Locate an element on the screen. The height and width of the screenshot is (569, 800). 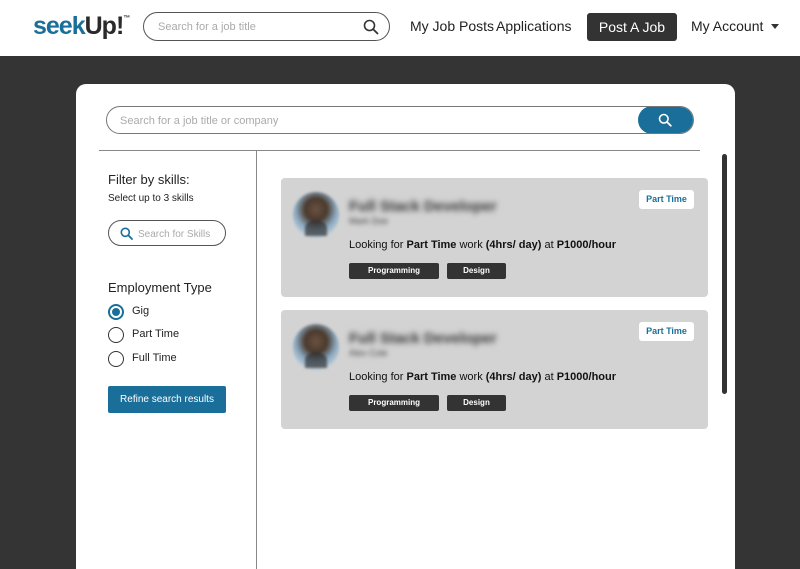
my-account-menu: My Account is located at coordinates (735, 26).